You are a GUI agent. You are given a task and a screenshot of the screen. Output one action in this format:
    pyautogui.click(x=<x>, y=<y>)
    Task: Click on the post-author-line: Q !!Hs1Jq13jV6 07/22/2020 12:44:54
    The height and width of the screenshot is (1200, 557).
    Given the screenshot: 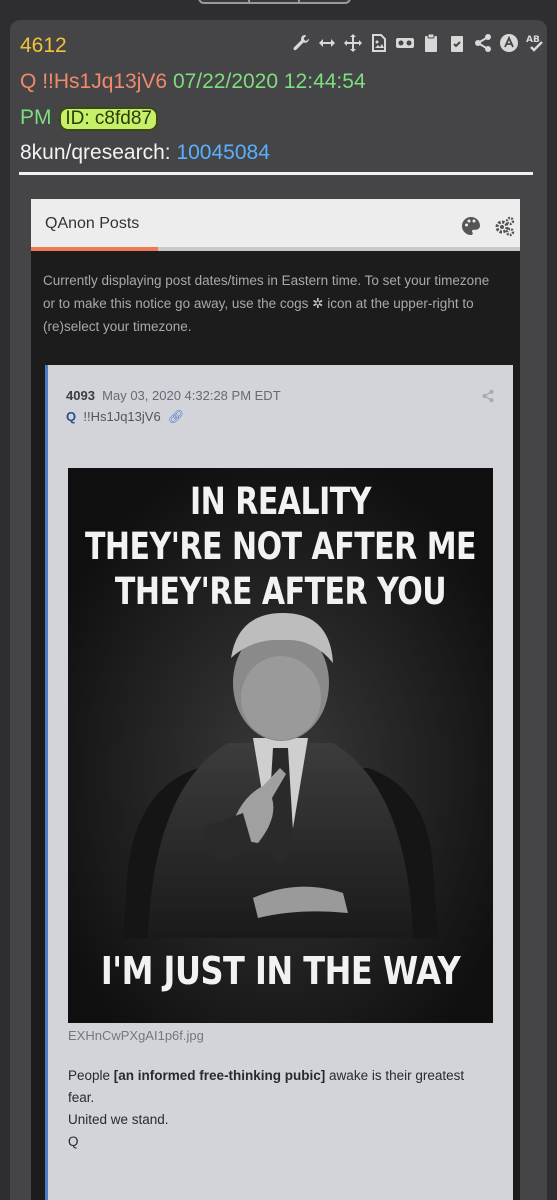 What is the action you would take?
    pyautogui.click(x=193, y=82)
    